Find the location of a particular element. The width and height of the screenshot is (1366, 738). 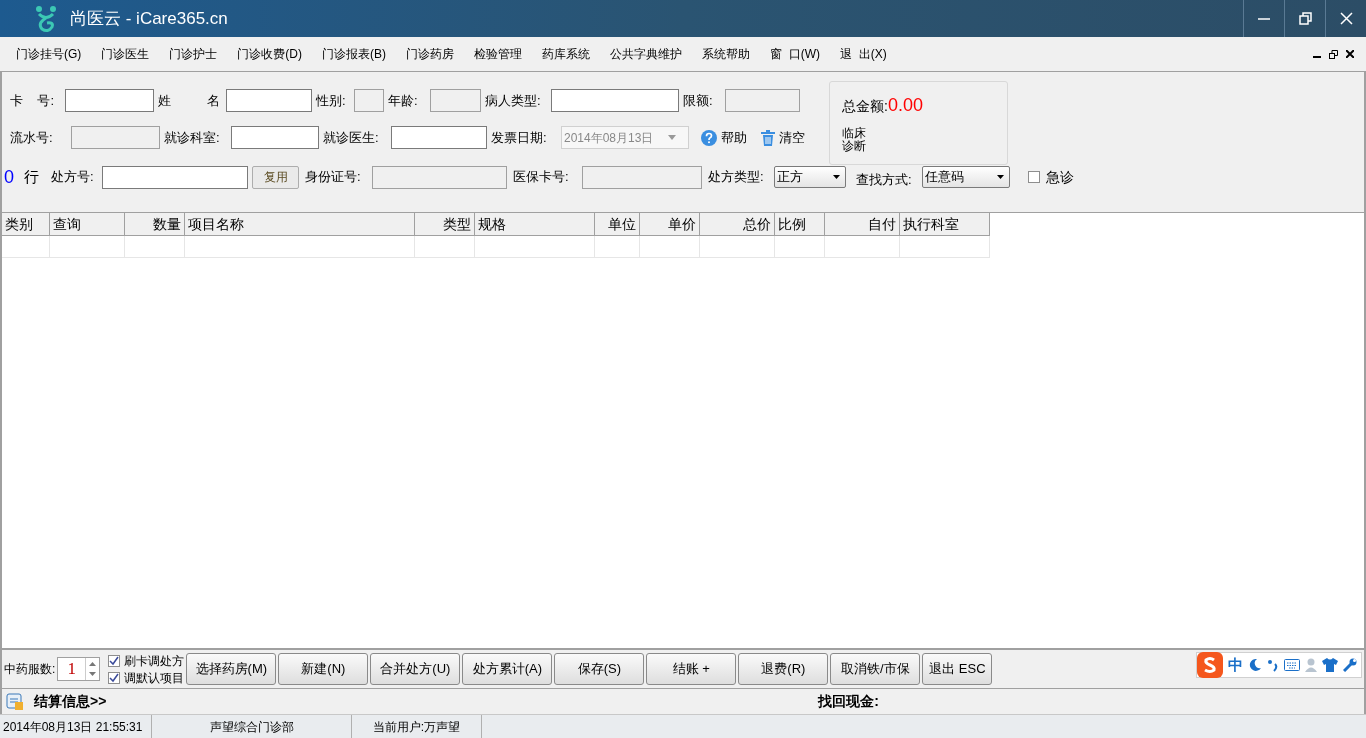

menu-item: 门诊挂号(G) is located at coordinates (49, 54).